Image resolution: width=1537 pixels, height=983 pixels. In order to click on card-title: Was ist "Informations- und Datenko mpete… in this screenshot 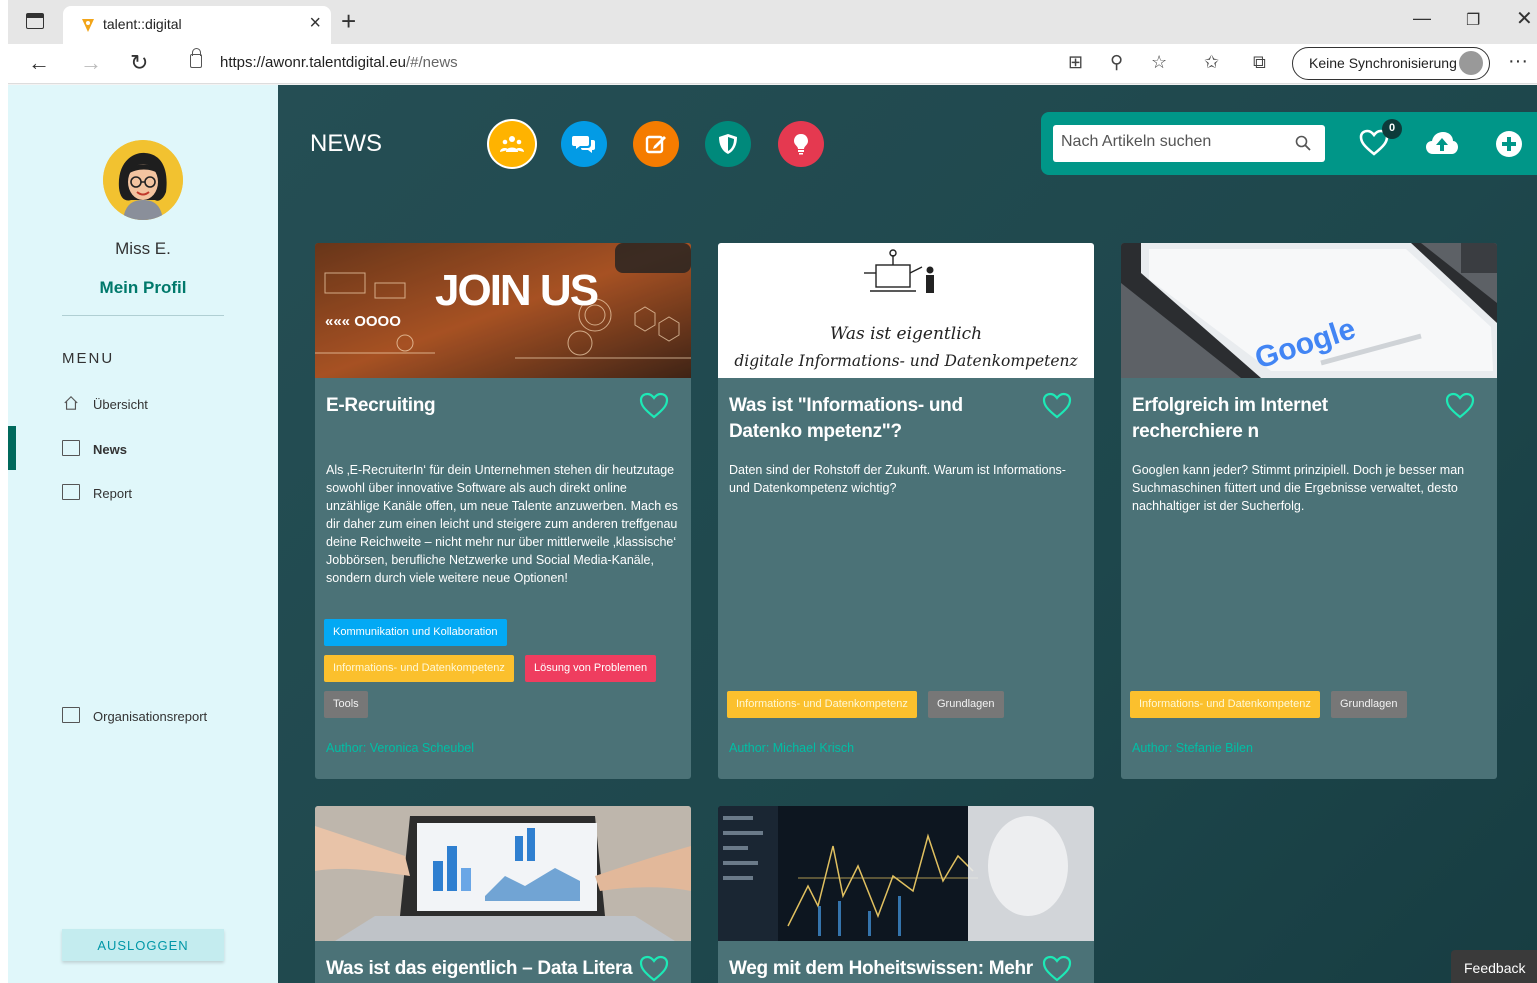, I will do `click(846, 418)`.